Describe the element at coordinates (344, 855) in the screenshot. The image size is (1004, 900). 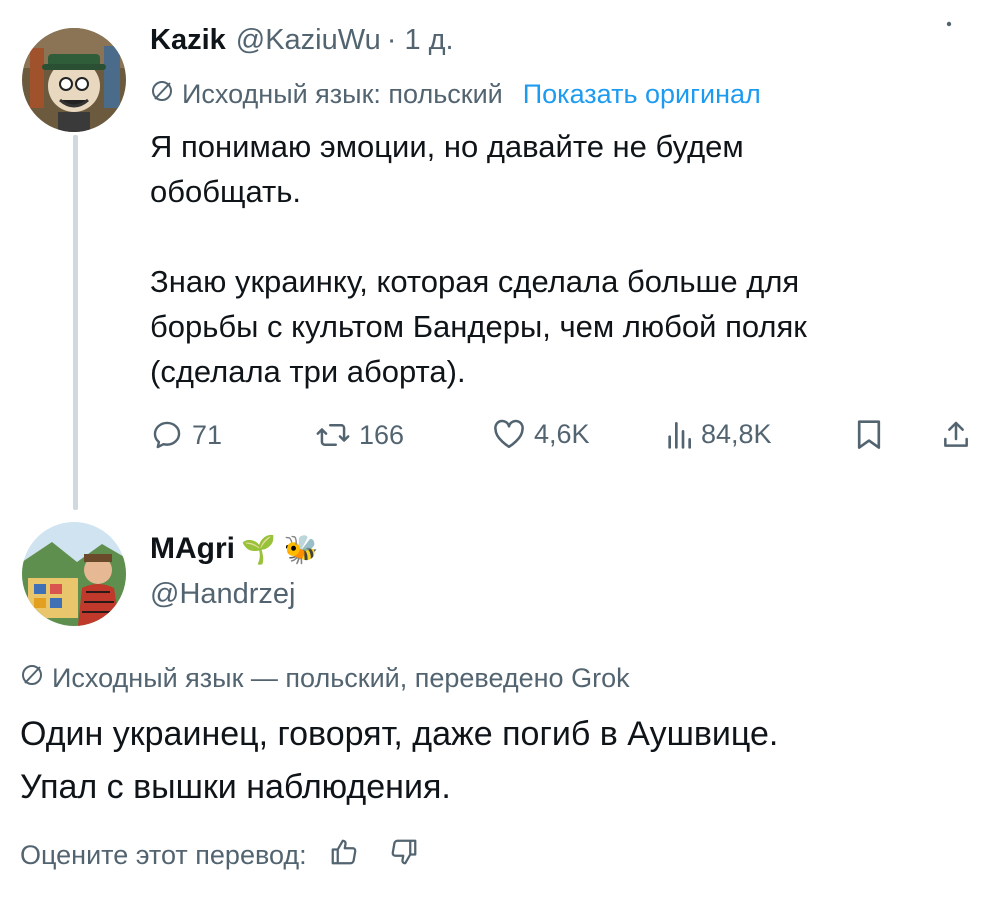
I see `thumbs-up-icon` at that location.